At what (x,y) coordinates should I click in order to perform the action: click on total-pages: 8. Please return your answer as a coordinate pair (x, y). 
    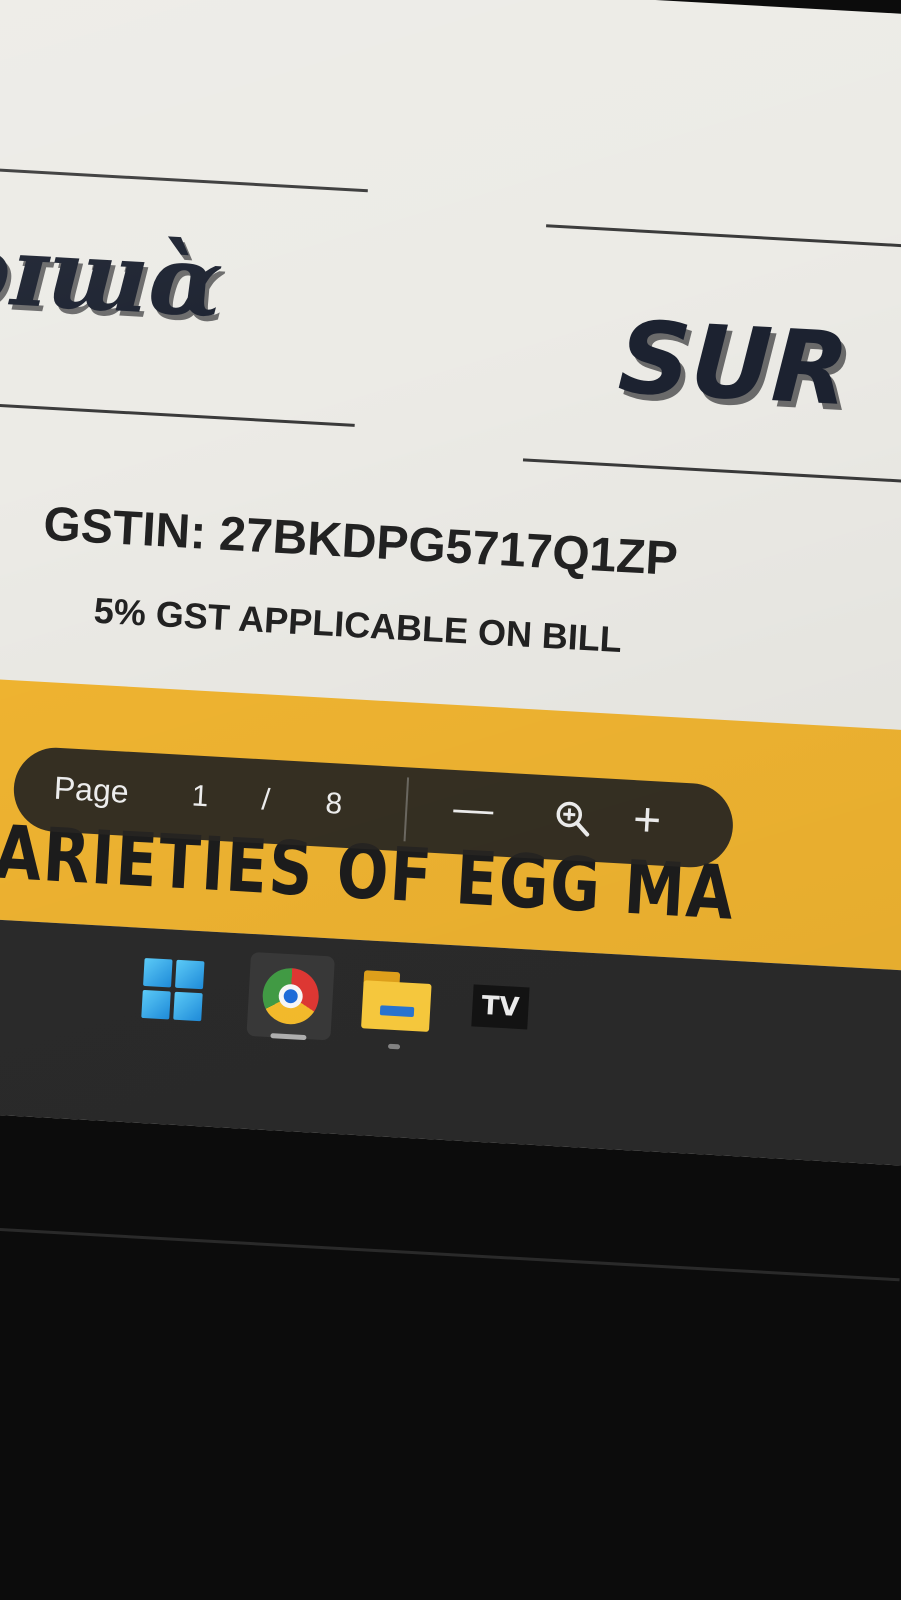
    Looking at the image, I should click on (334, 803).